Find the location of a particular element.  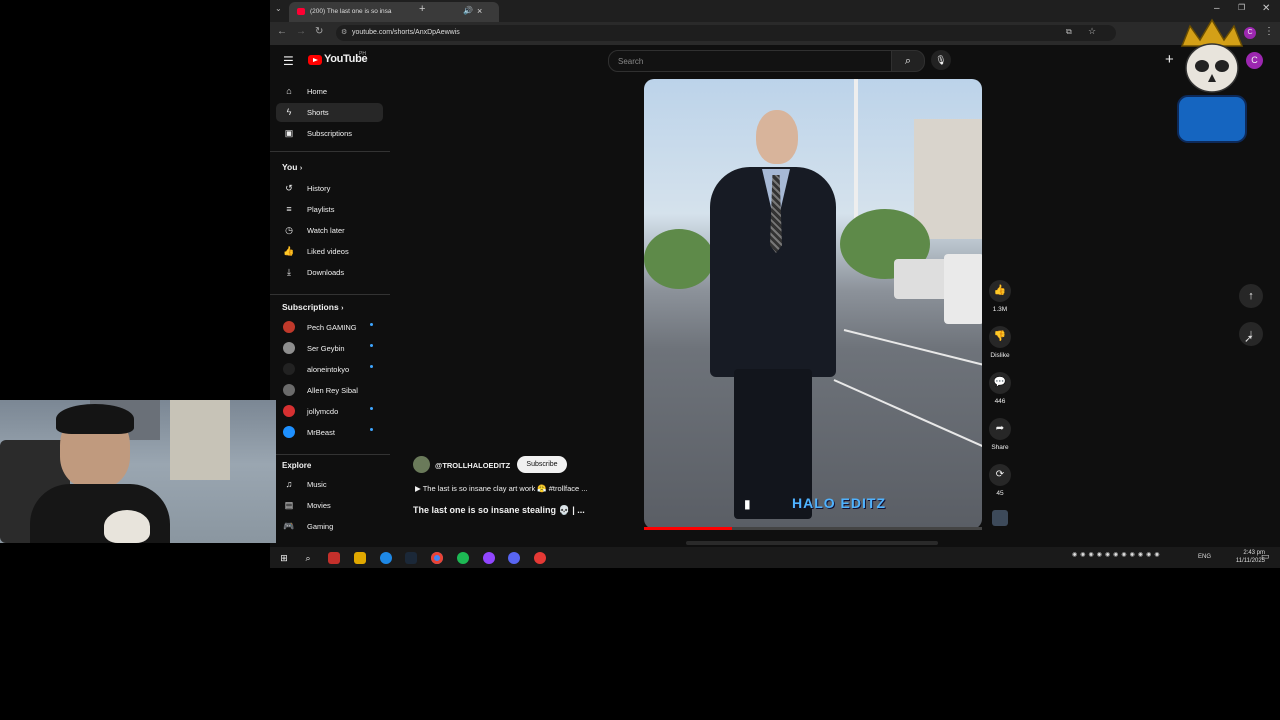

media-app-icon is located at coordinates (334, 558).